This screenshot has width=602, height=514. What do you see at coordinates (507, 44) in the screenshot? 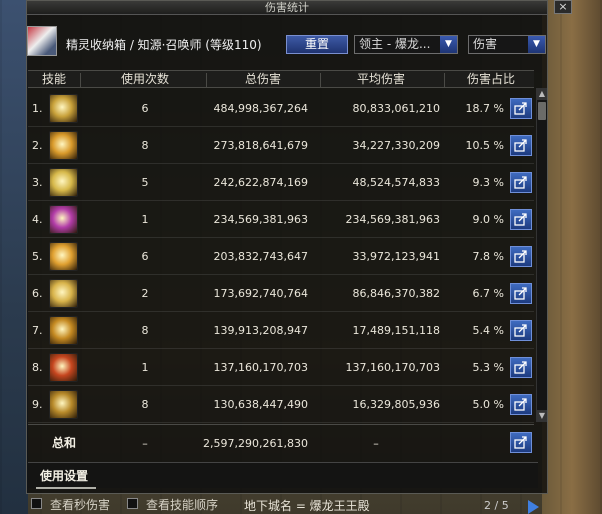
I see `damage-type-select: 伤害 ▼` at bounding box center [507, 44].